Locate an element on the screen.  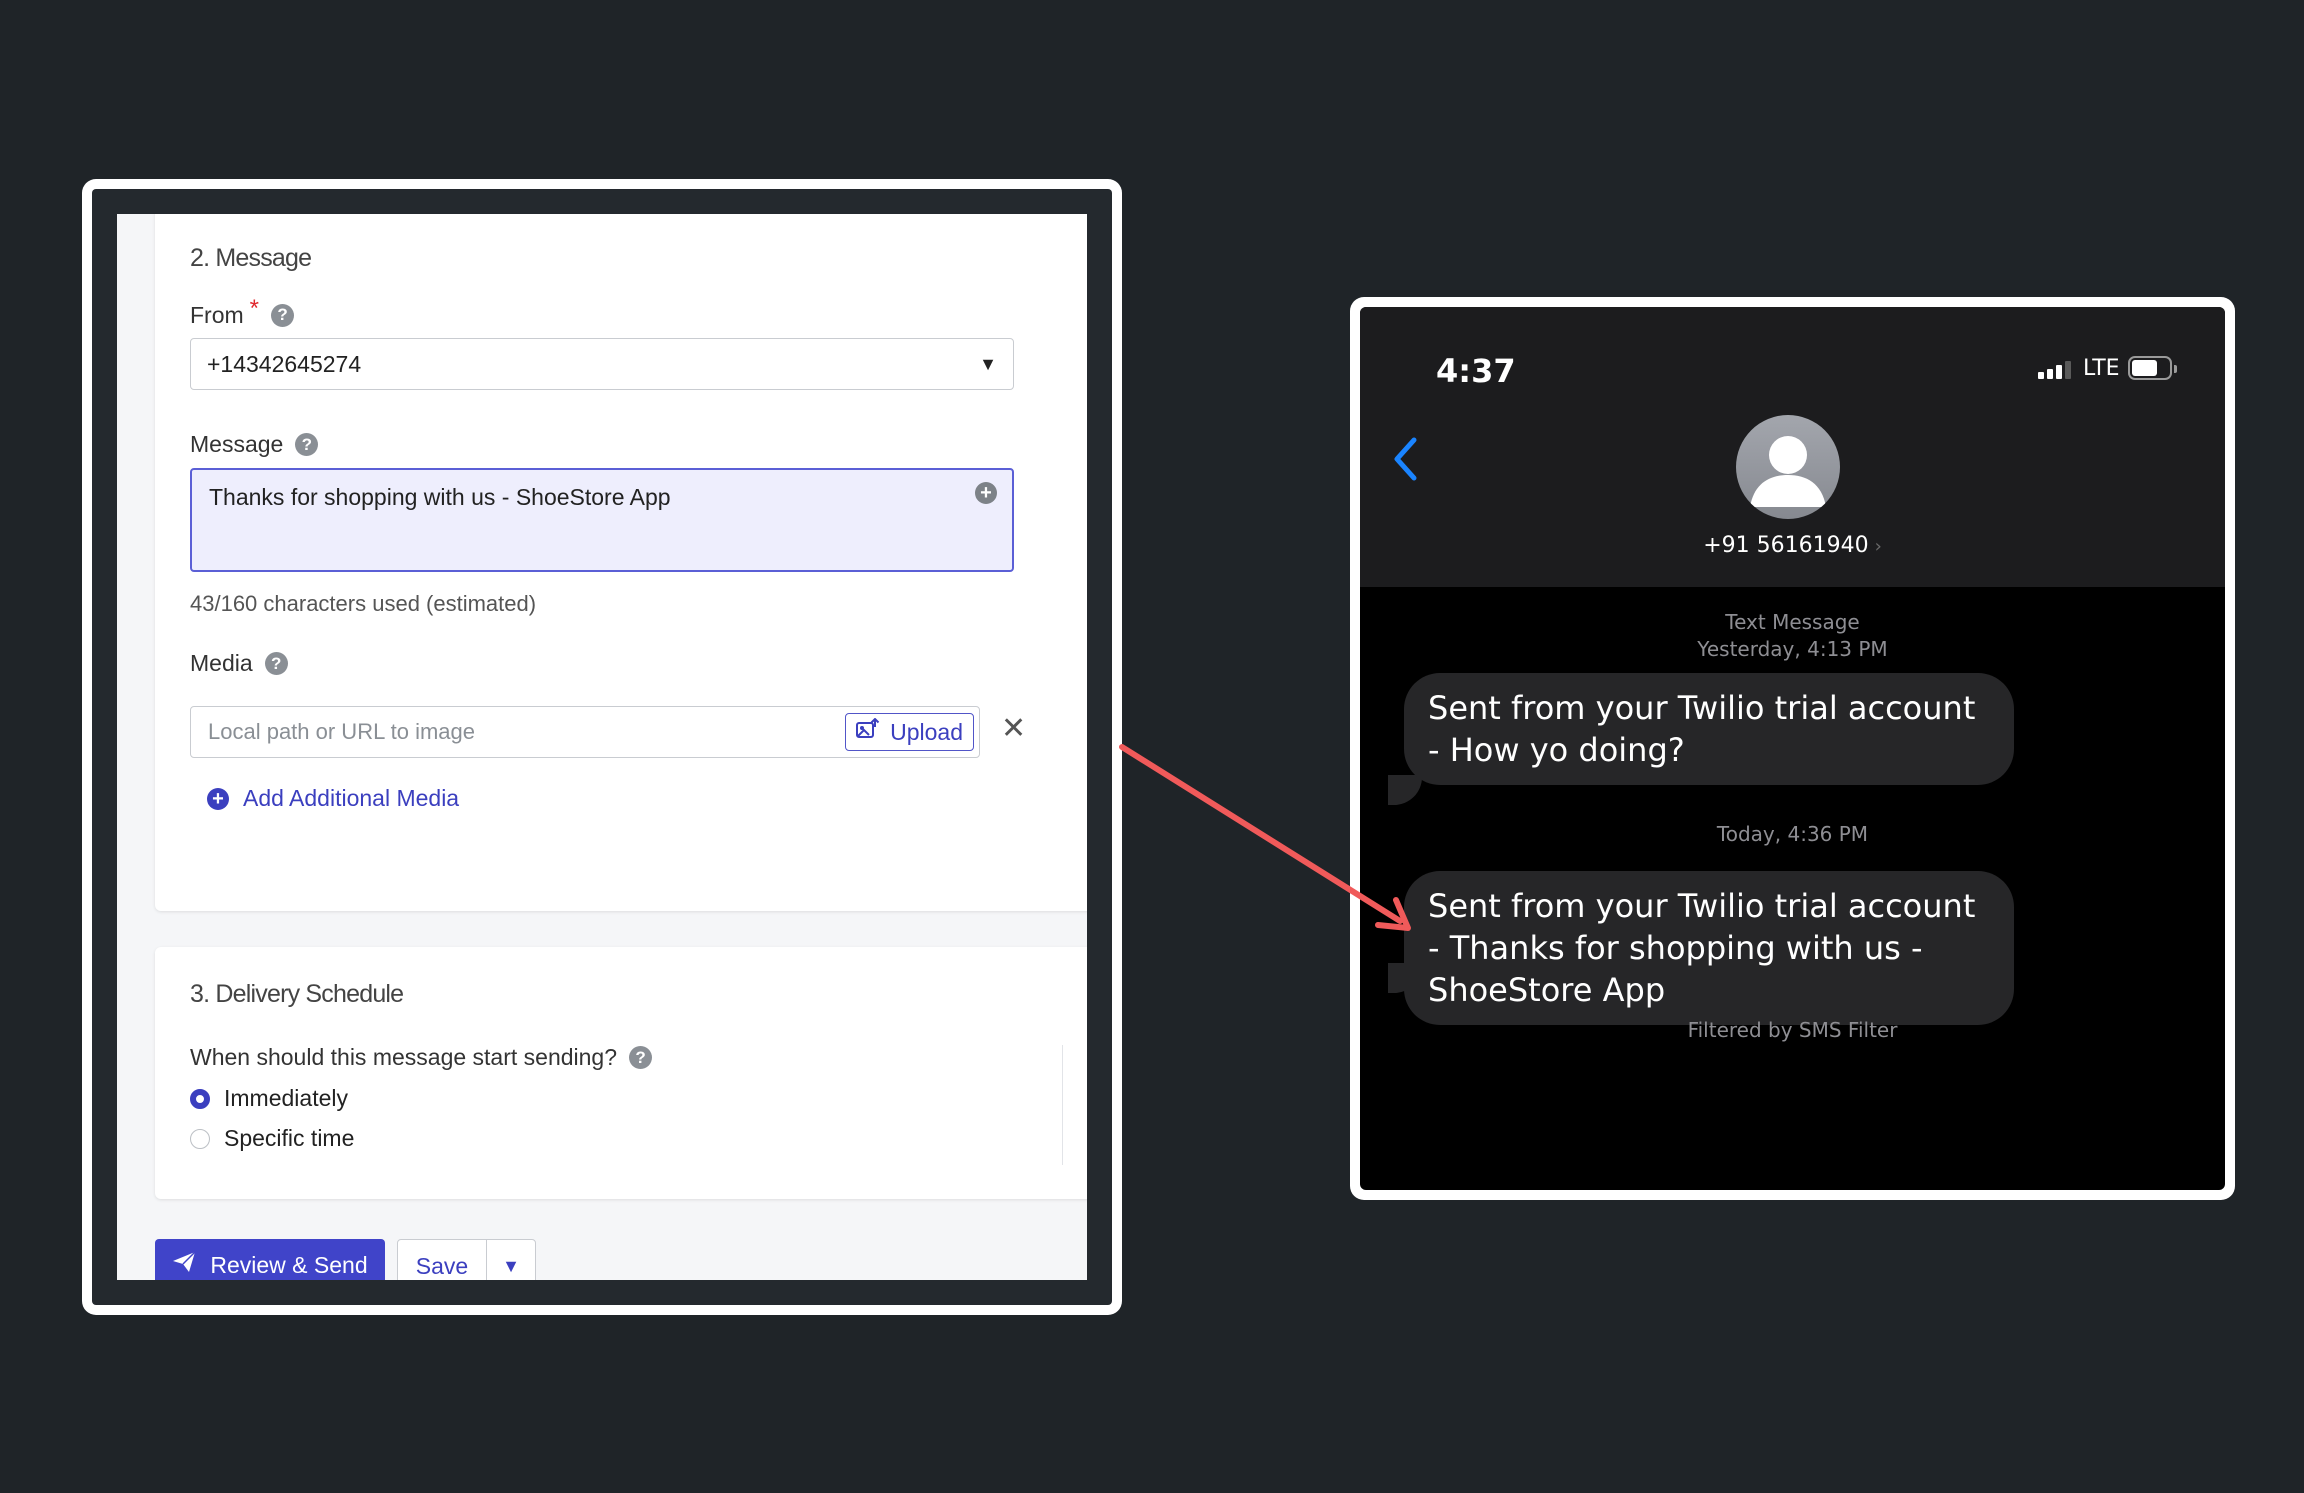
contact-avatar-icon is located at coordinates (1788, 467).